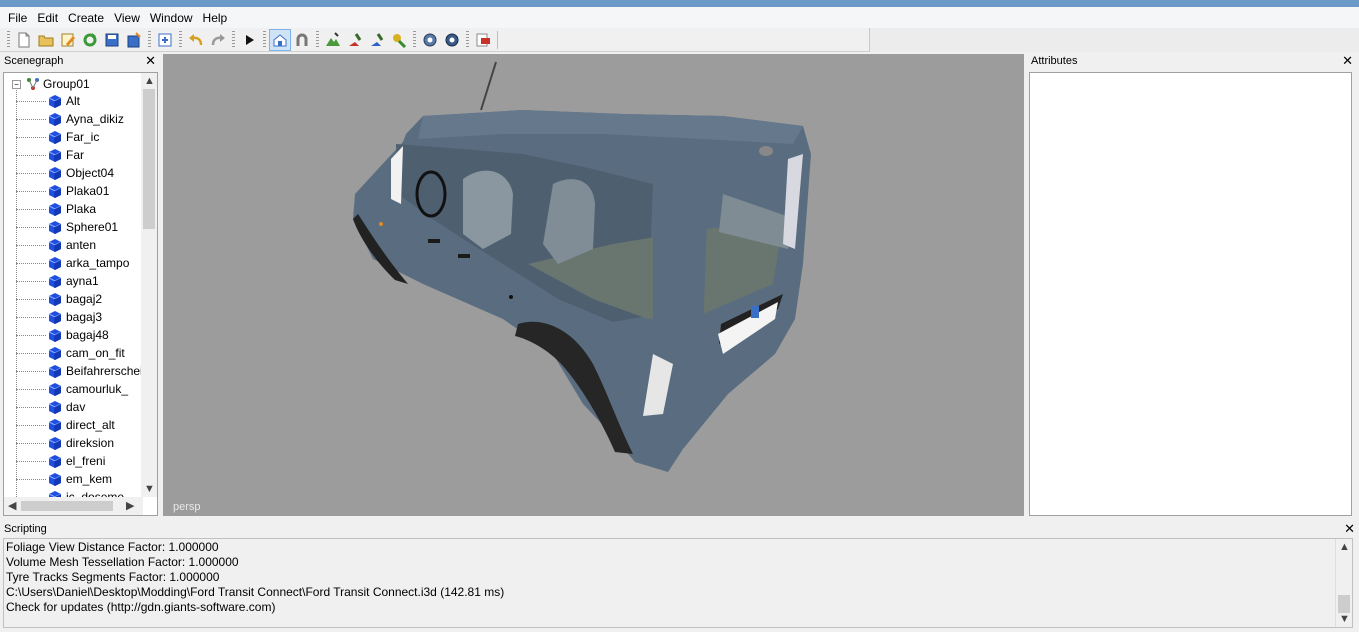  I want to click on tree-item-label: Ayna_dikiz, so click(95, 119).